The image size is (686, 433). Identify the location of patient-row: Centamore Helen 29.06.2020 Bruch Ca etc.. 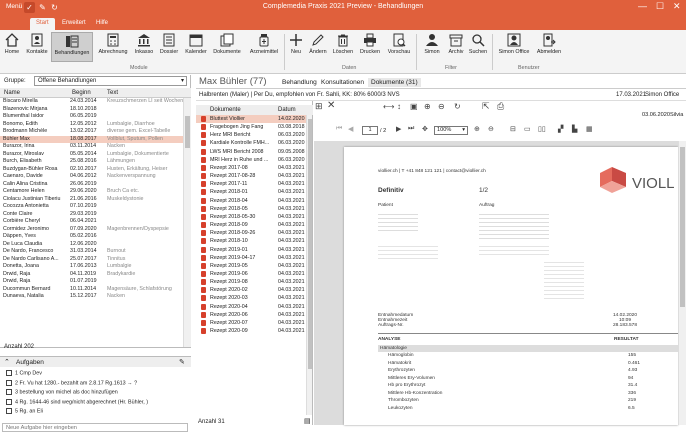
(91, 192).